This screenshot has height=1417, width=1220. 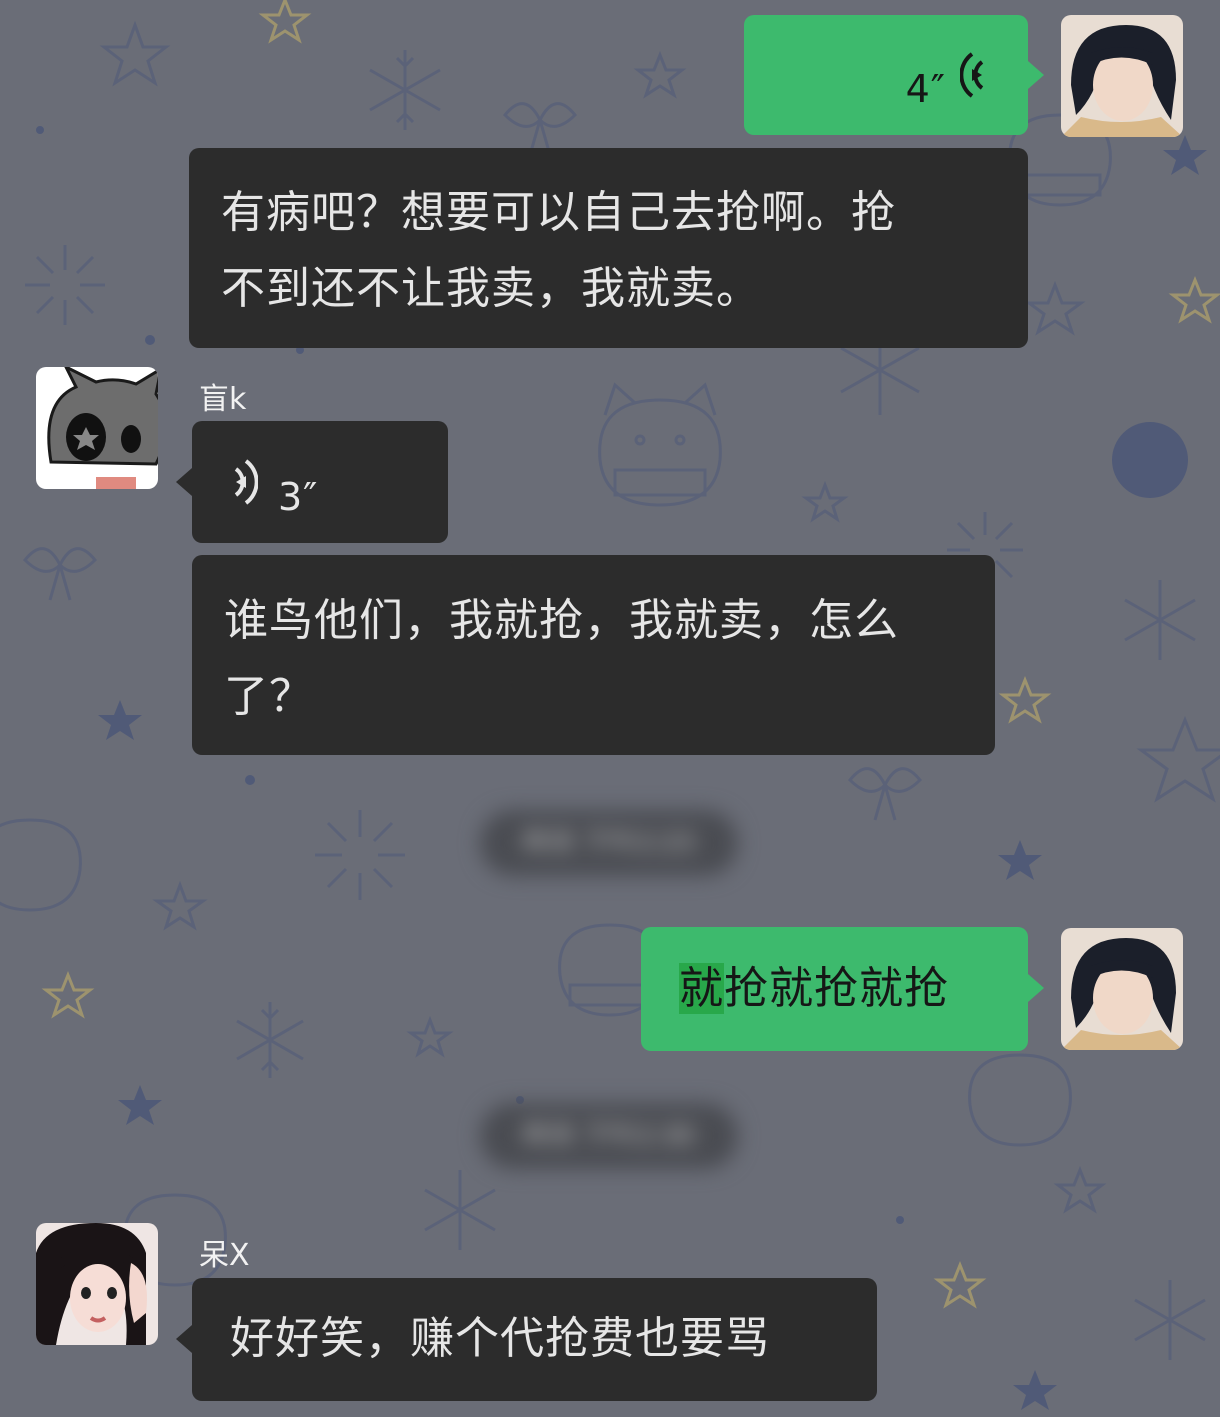 I want to click on voice-duration: 3″, so click(x=298, y=497).